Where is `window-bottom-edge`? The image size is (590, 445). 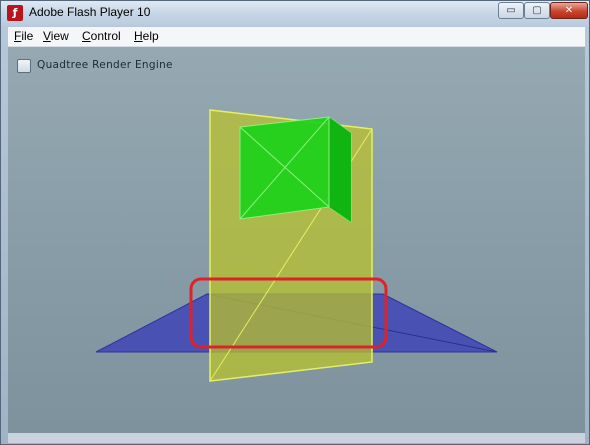
window-bottom-edge is located at coordinates (296, 438).